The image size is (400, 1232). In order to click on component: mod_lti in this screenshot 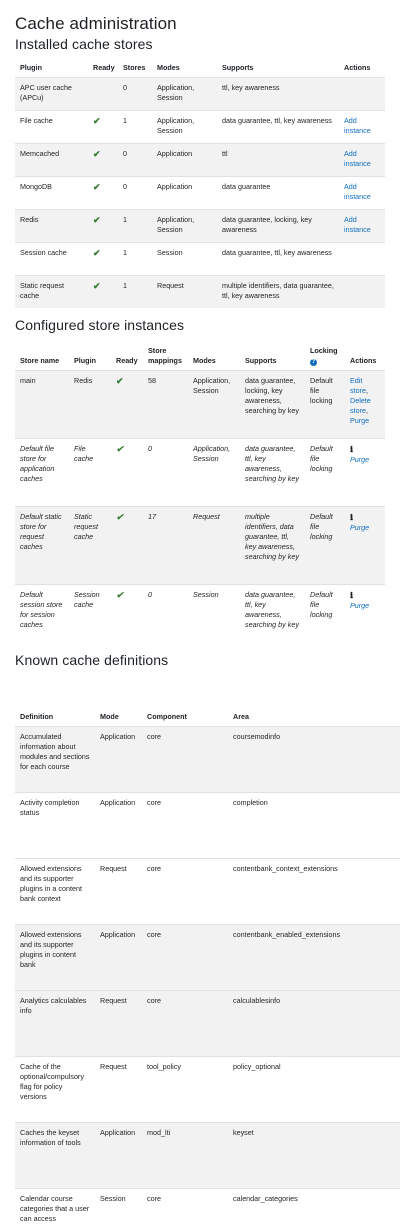, I will do `click(185, 1154)`.